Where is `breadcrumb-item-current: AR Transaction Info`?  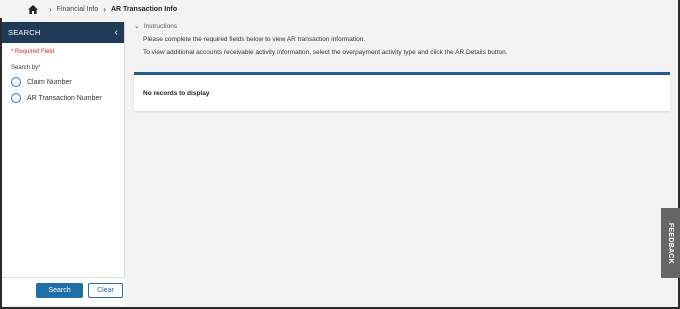 breadcrumb-item-current: AR Transaction Info is located at coordinates (144, 9).